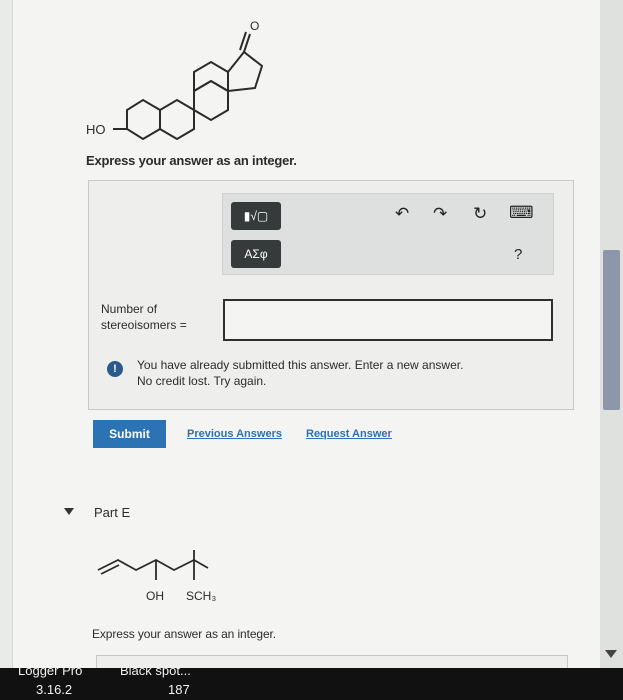 This screenshot has width=623, height=700. I want to click on undo-icon: ↶, so click(402, 214).